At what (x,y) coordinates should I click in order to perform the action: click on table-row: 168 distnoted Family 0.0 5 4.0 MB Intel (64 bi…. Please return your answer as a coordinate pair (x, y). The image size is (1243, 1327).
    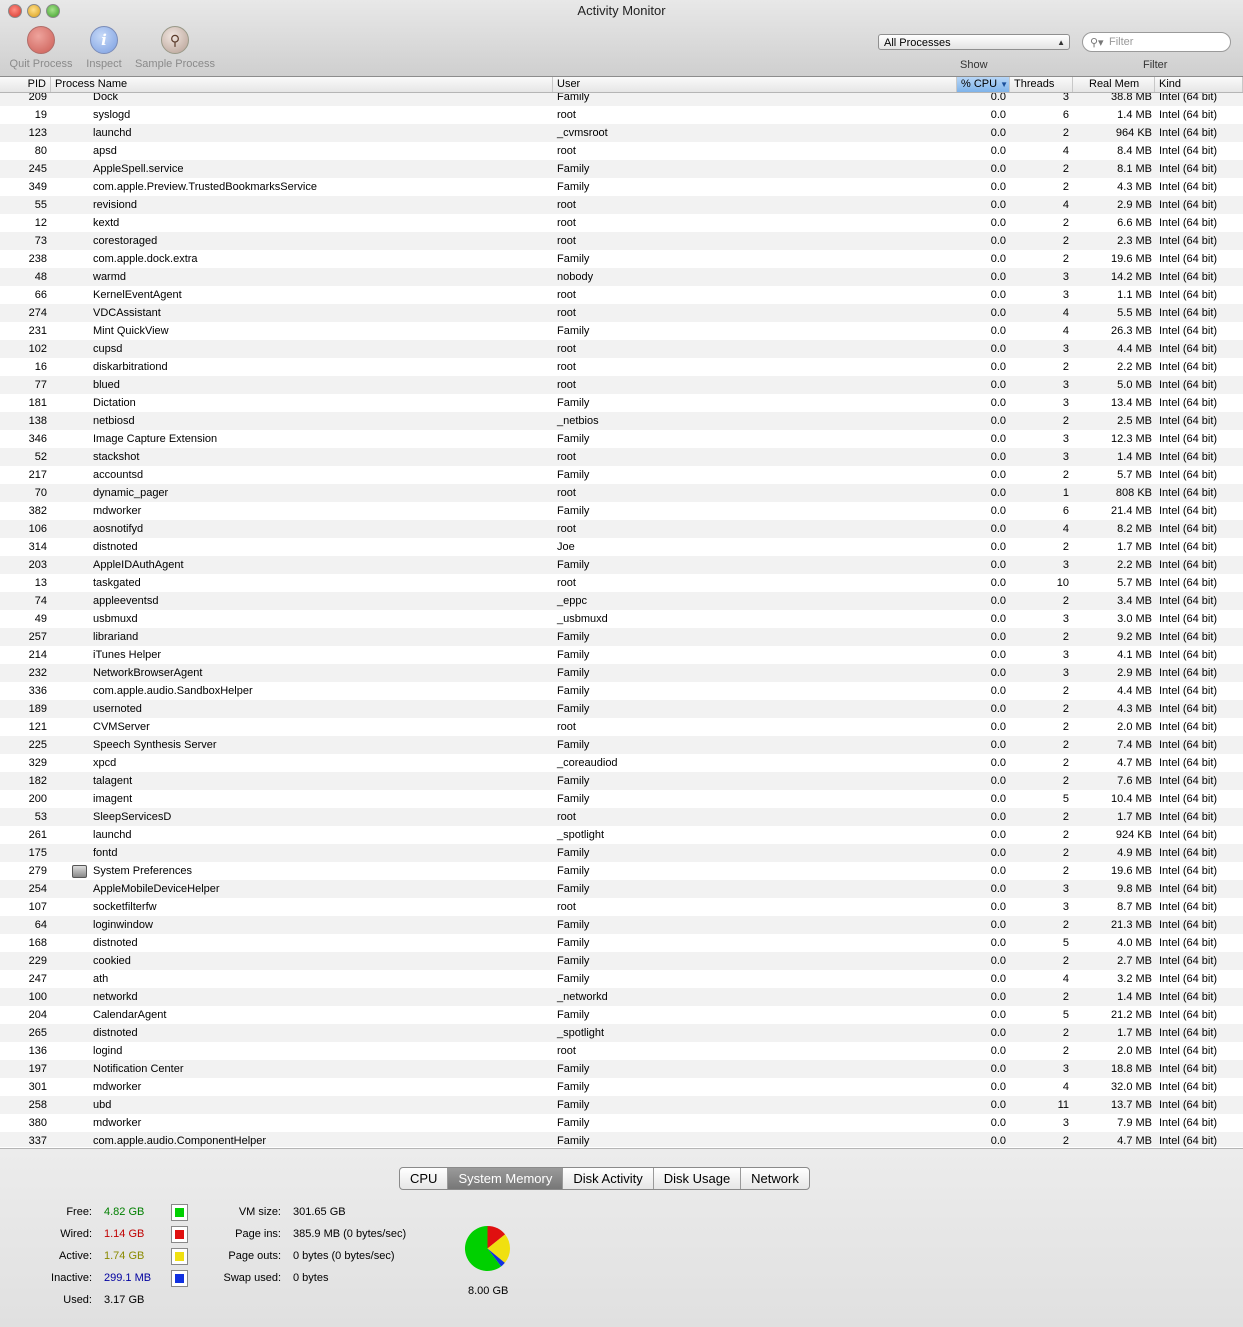
    Looking at the image, I should click on (621, 943).